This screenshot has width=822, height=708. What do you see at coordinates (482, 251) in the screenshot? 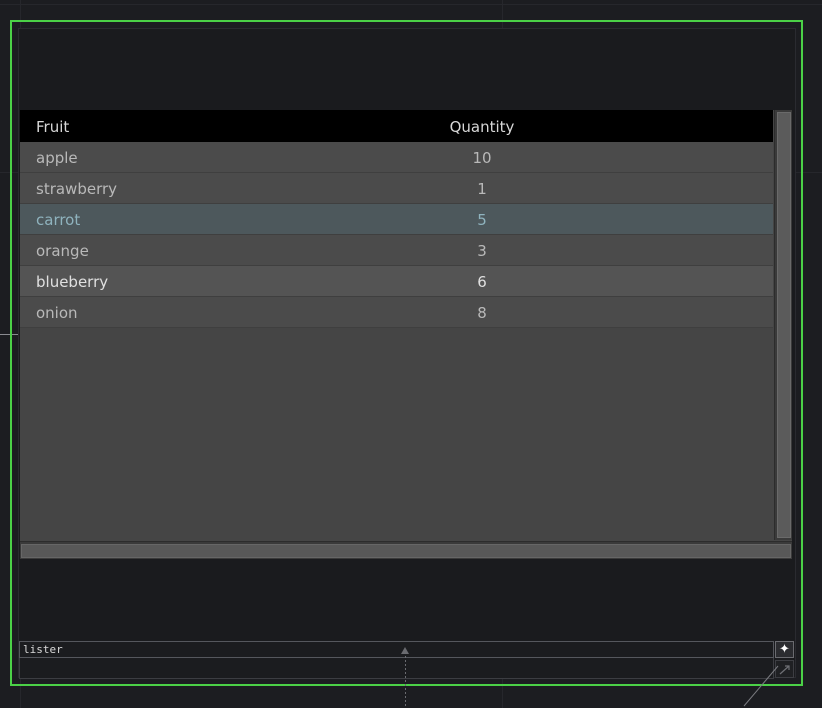
I see `cell-quantity: 3` at bounding box center [482, 251].